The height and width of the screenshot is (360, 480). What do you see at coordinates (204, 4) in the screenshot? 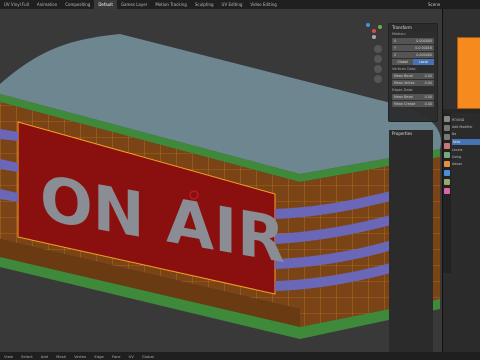
I see `workspace-tab: Sculpting` at bounding box center [204, 4].